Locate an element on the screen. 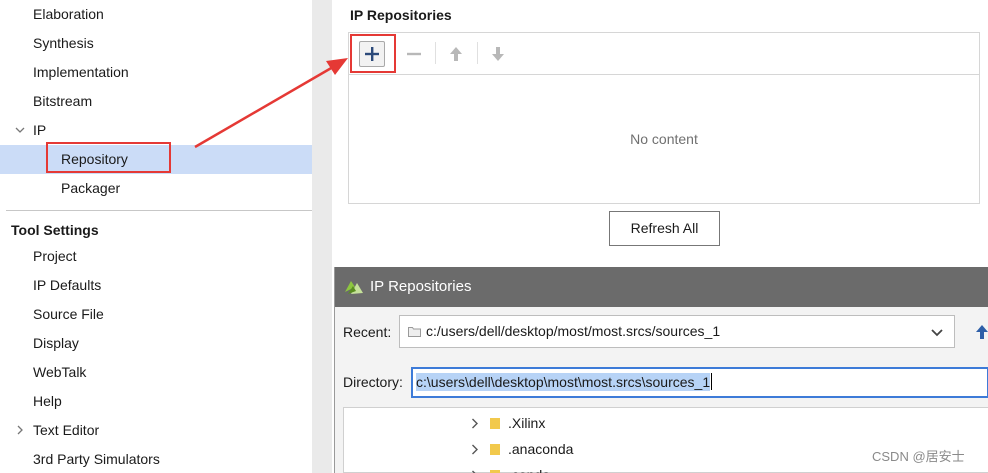 This screenshot has width=988, height=473. tree-row: .Xilinx is located at coordinates (666, 423).